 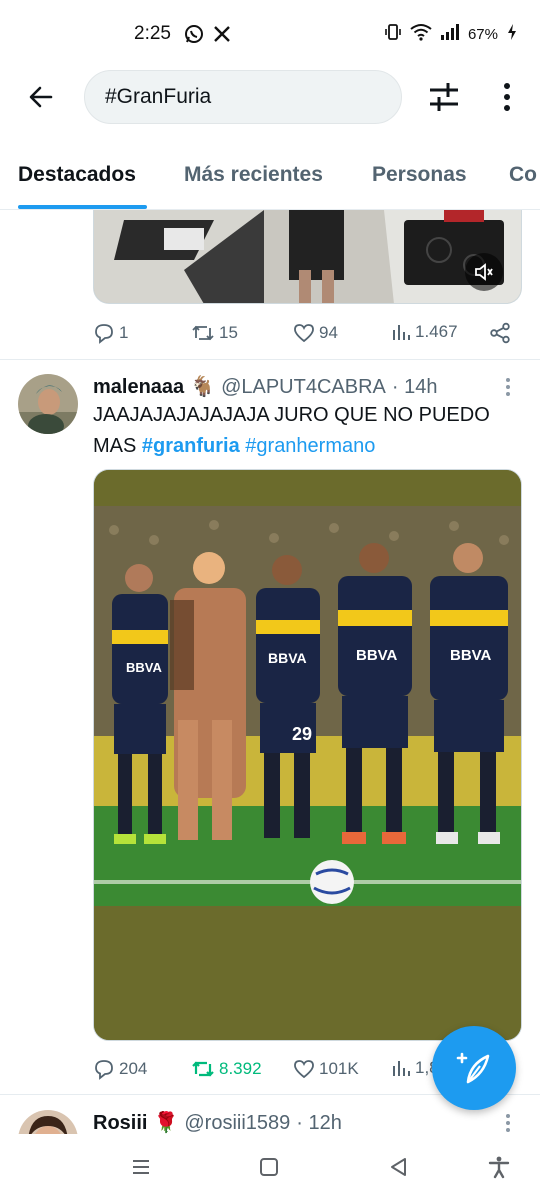 I want to click on tweet-time: · 12h, so click(x=319, y=1123).